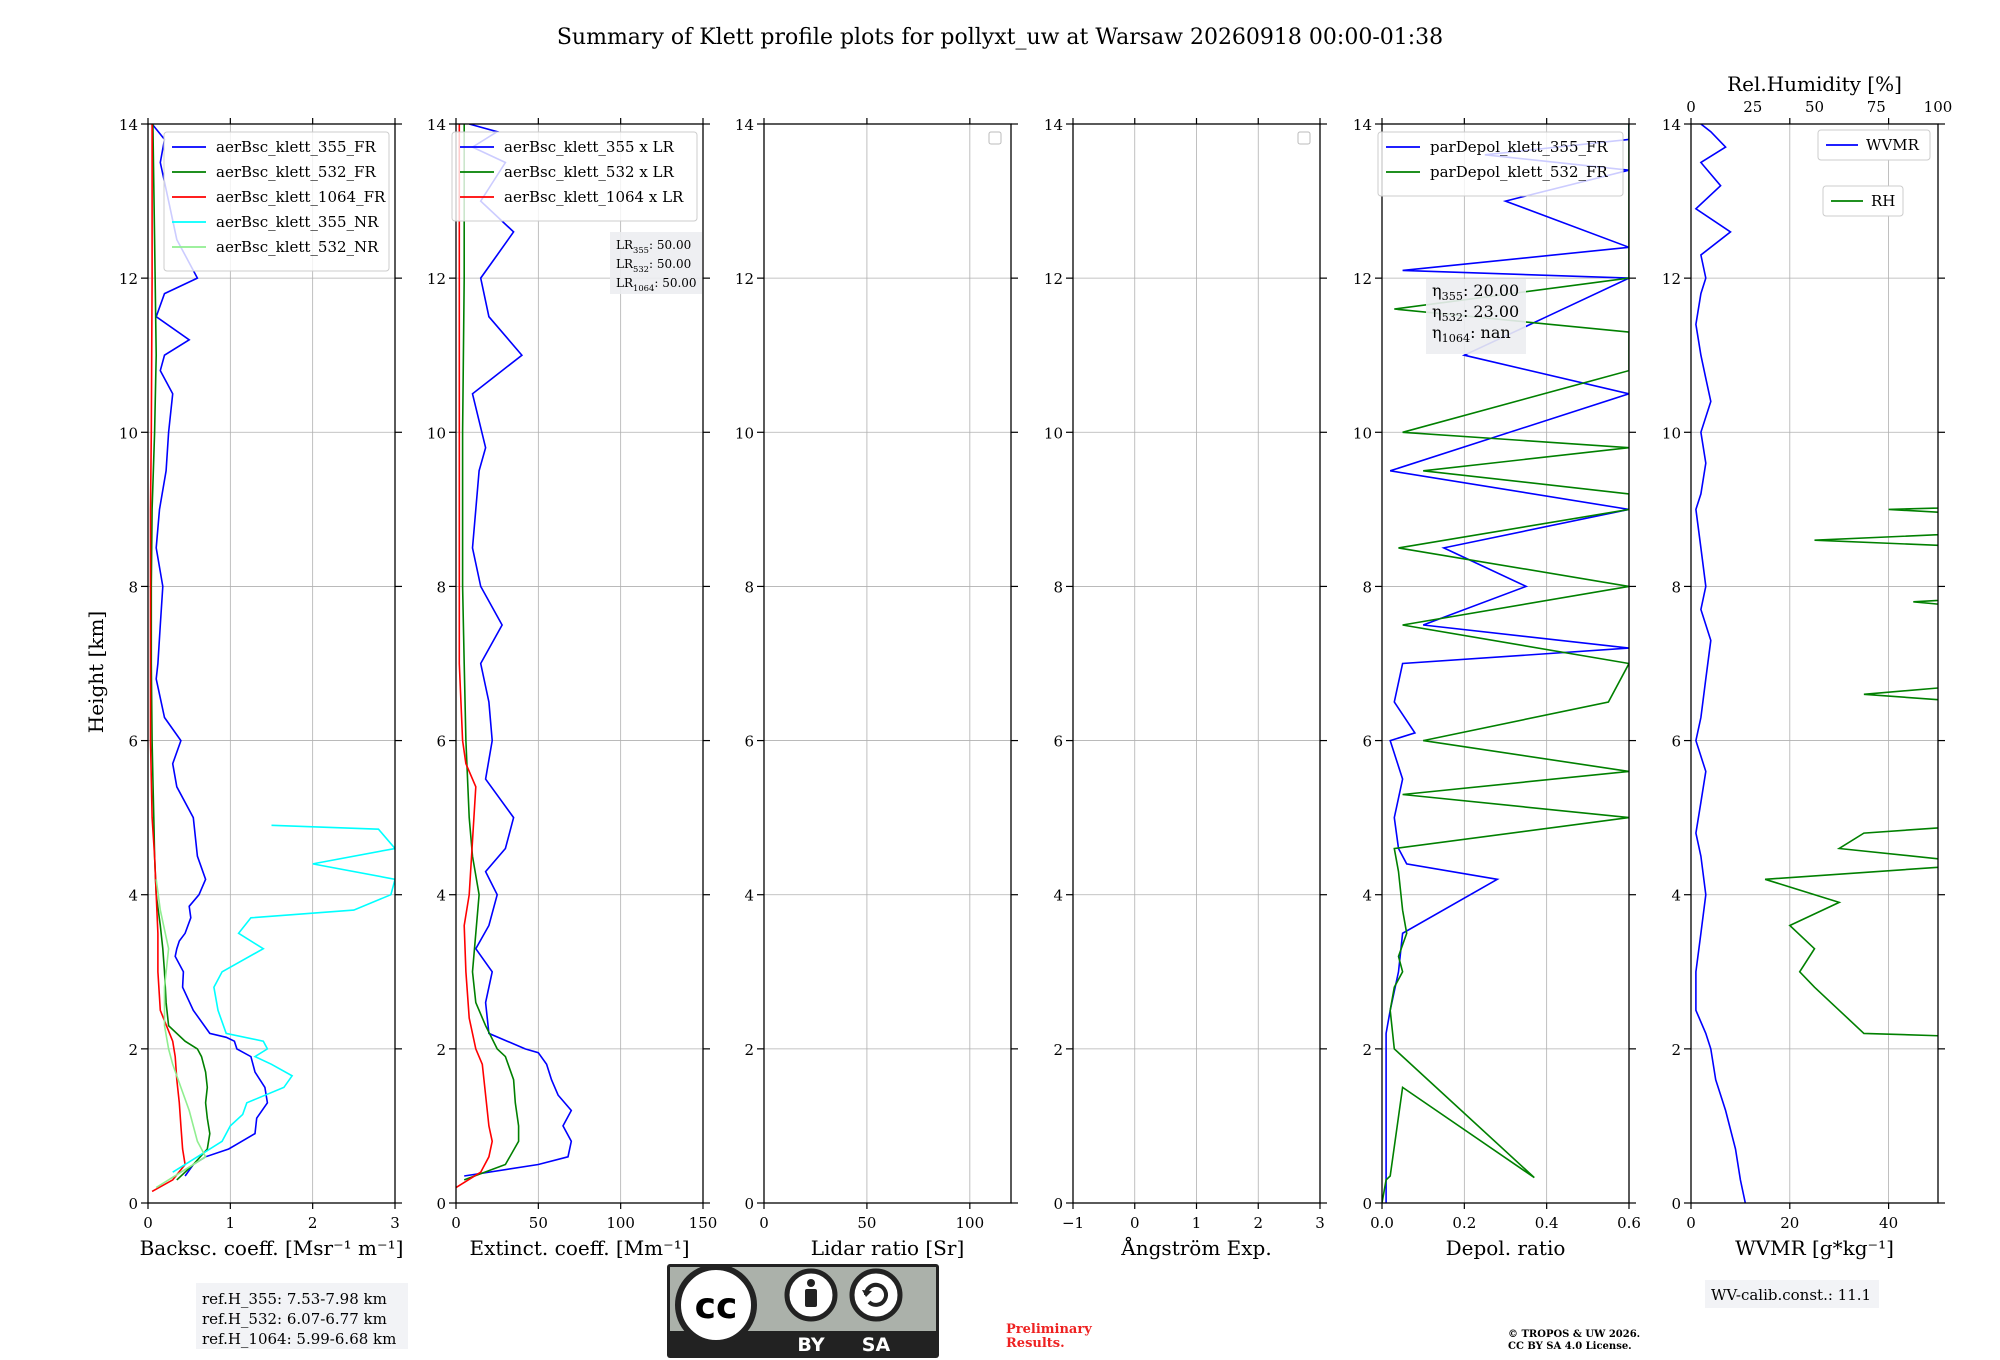 This screenshot has height=1360, width=2000. Describe the element at coordinates (1888, 1223) in the screenshot. I see `x-tick-label: 40` at that location.